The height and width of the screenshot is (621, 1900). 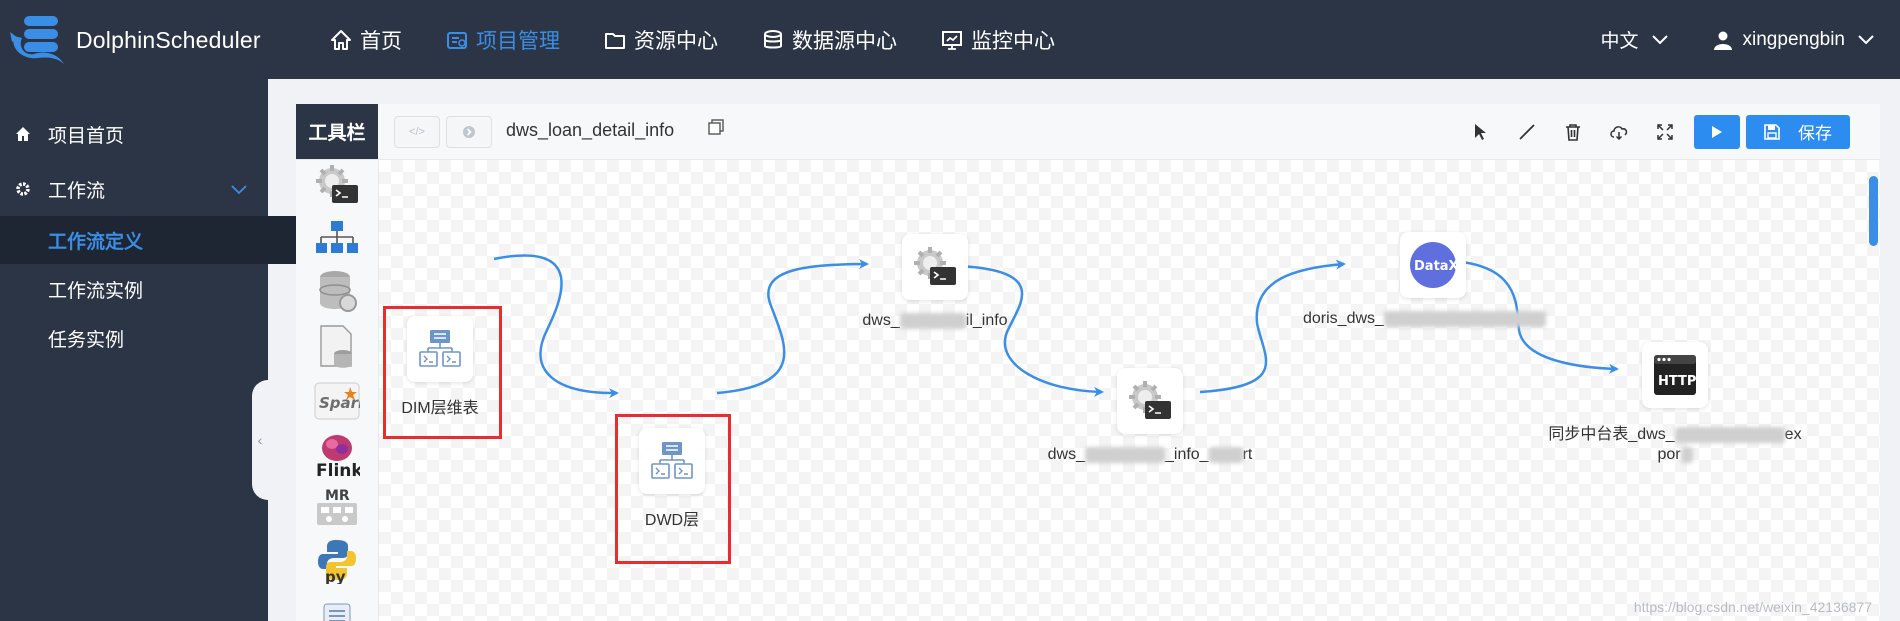 I want to click on edge-n1-n2, so click(x=556, y=326).